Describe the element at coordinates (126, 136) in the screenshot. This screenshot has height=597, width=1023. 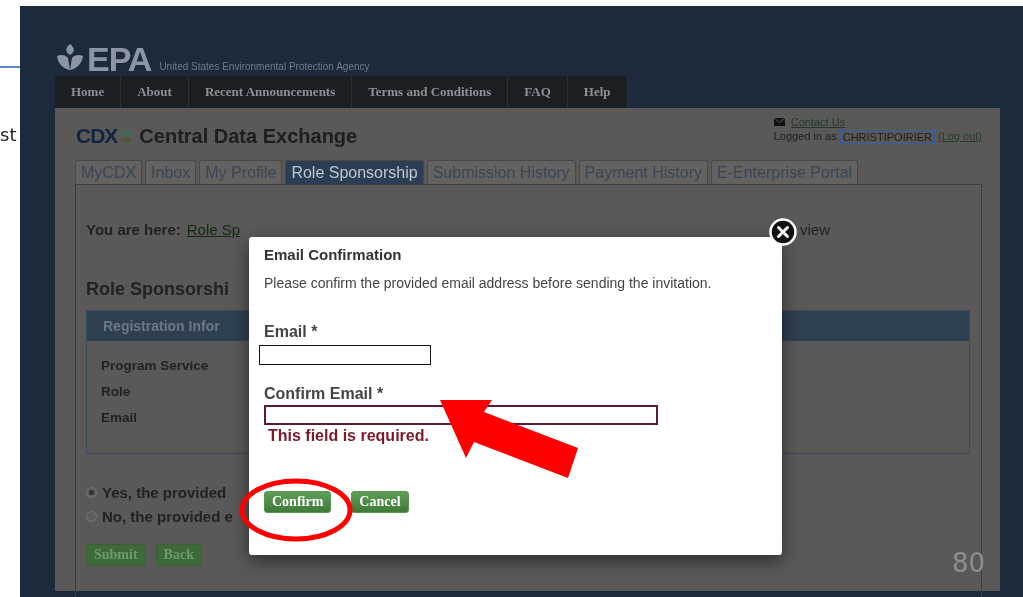
I see `swoosh-icon` at that location.